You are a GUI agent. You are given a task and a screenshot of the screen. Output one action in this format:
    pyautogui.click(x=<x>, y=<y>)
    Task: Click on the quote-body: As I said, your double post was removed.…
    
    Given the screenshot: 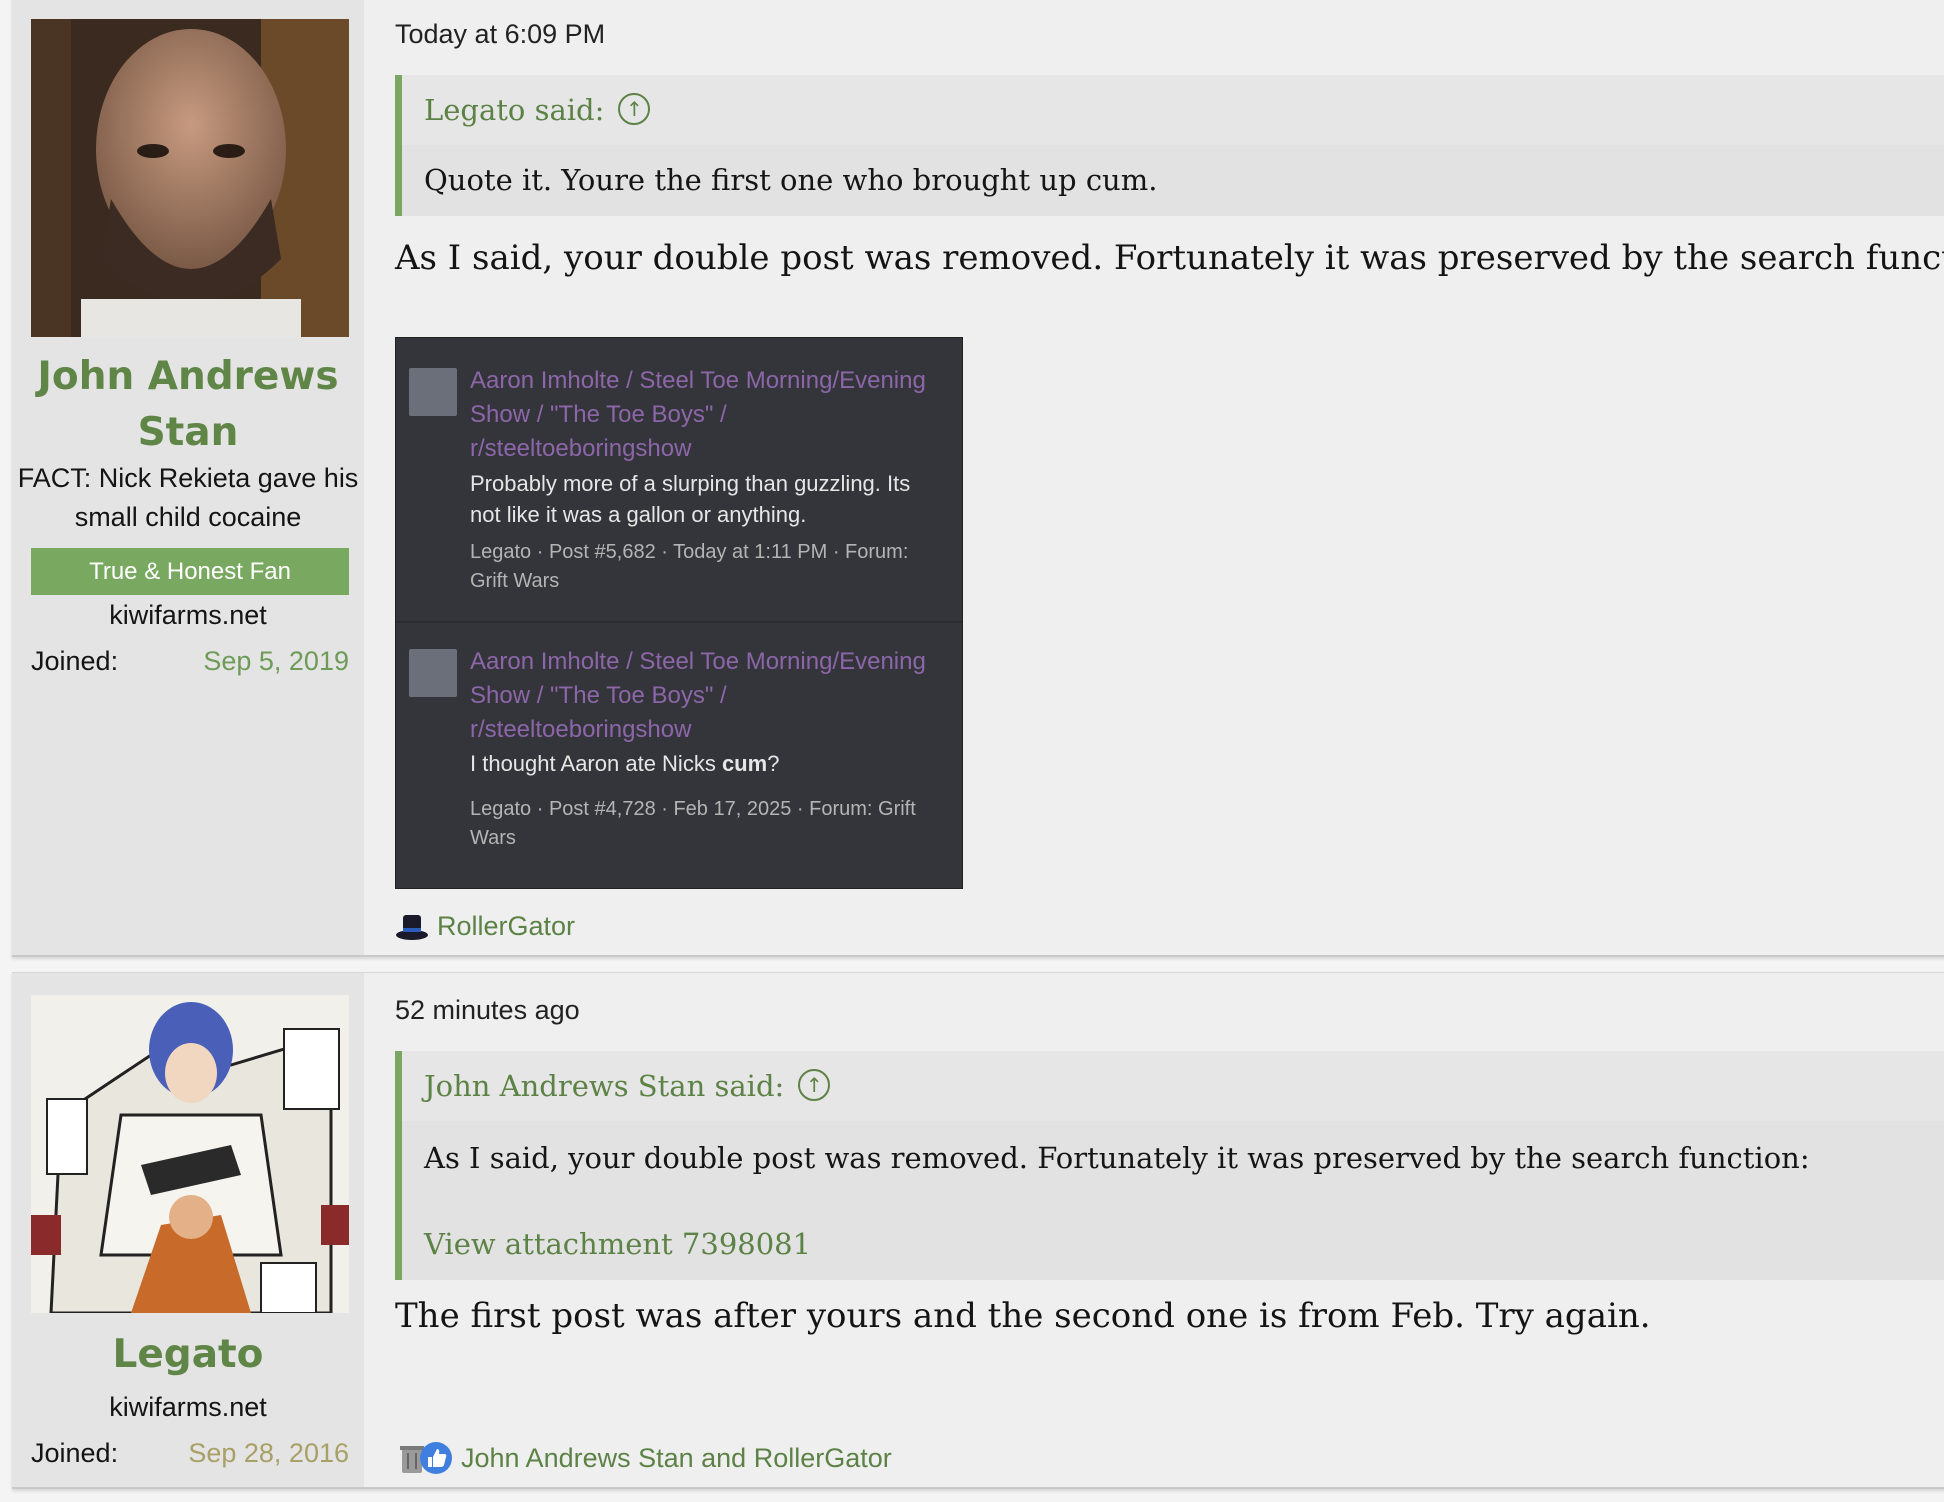 What is the action you would take?
    pyautogui.click(x=1173, y=1200)
    